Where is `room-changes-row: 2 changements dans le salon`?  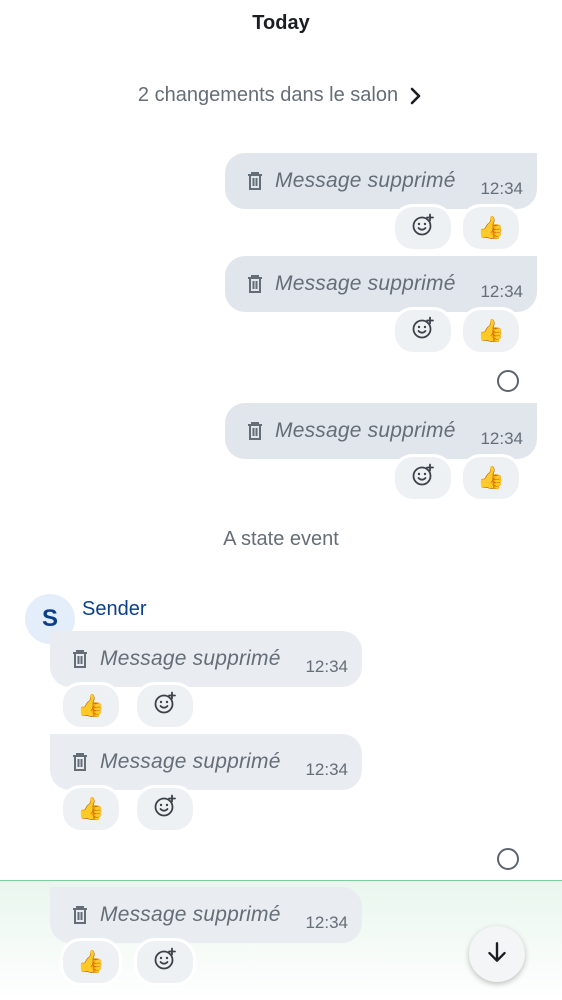 room-changes-row: 2 changements dans le salon is located at coordinates (281, 95).